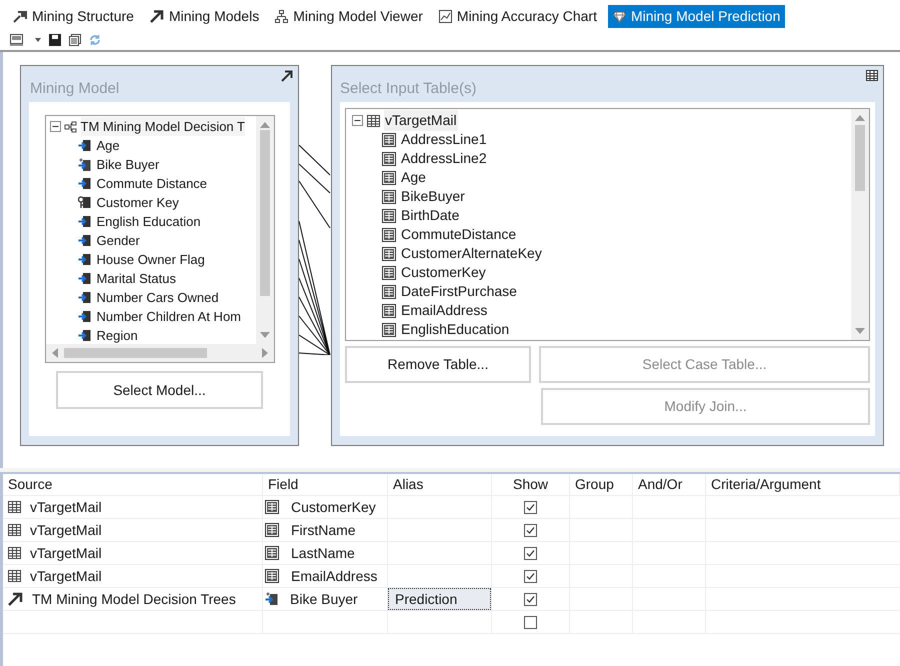 The height and width of the screenshot is (666, 900). What do you see at coordinates (601, 329) in the screenshot?
I see `tree-item: EnglishEducation` at bounding box center [601, 329].